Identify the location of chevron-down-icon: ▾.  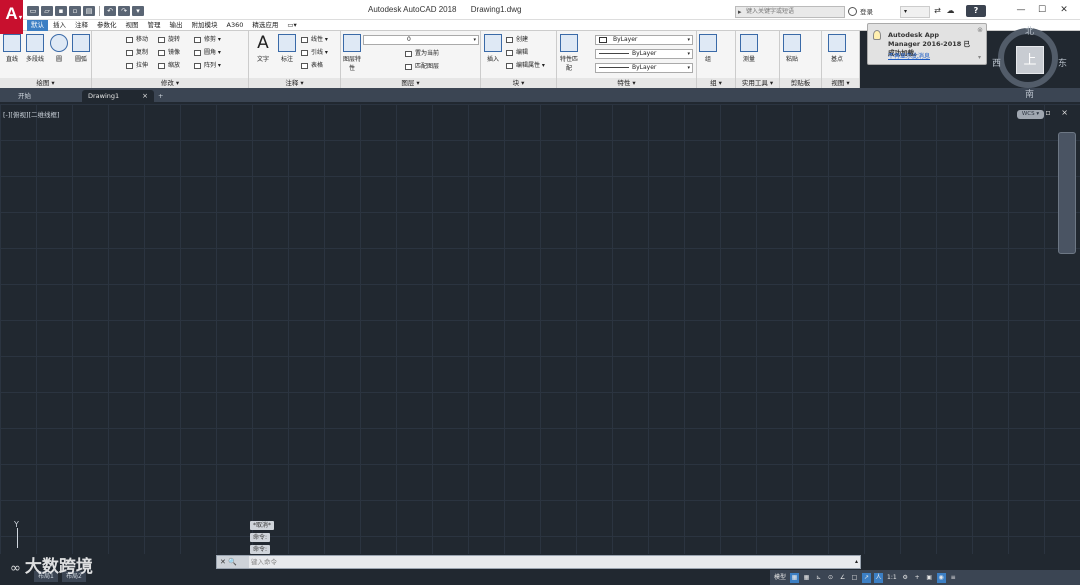
(979, 57).